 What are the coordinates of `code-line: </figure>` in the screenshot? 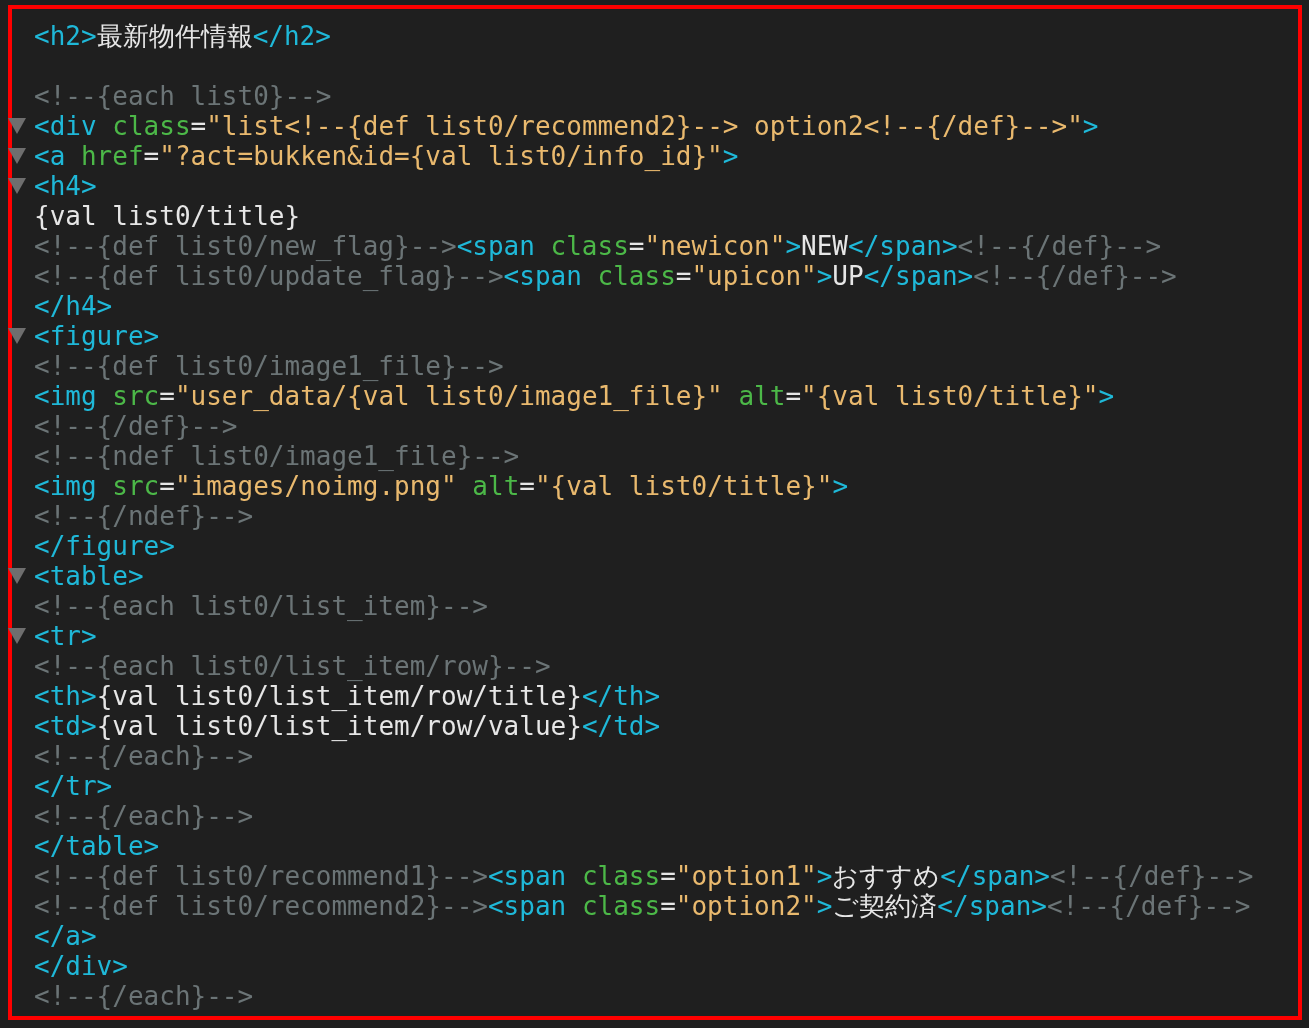 It's located at (104, 546).